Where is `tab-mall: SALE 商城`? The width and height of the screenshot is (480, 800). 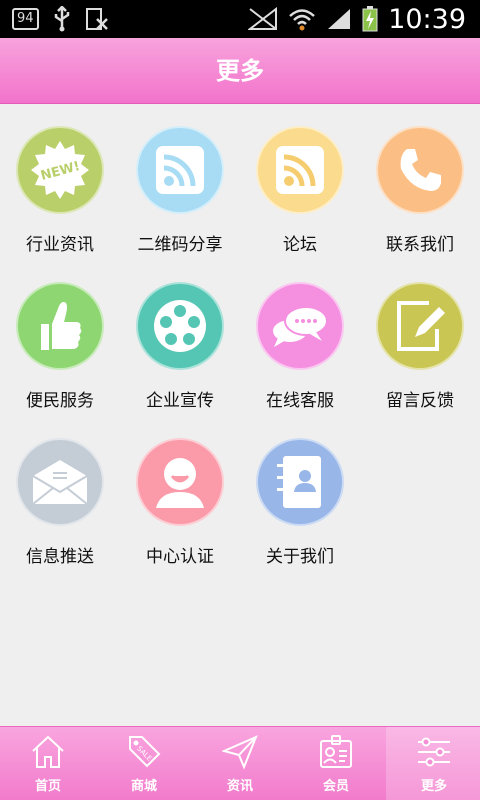
tab-mall: SALE 商城 is located at coordinates (144, 763).